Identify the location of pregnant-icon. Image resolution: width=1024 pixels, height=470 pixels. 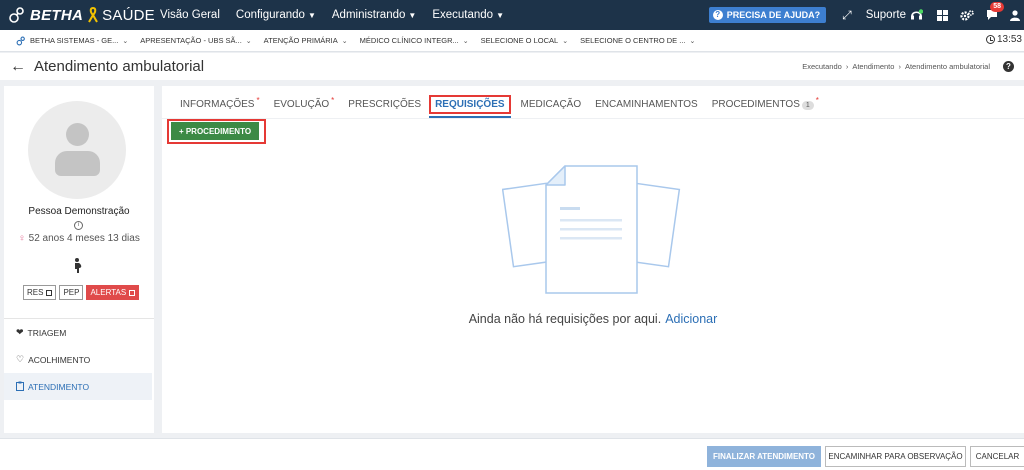
(78, 265).